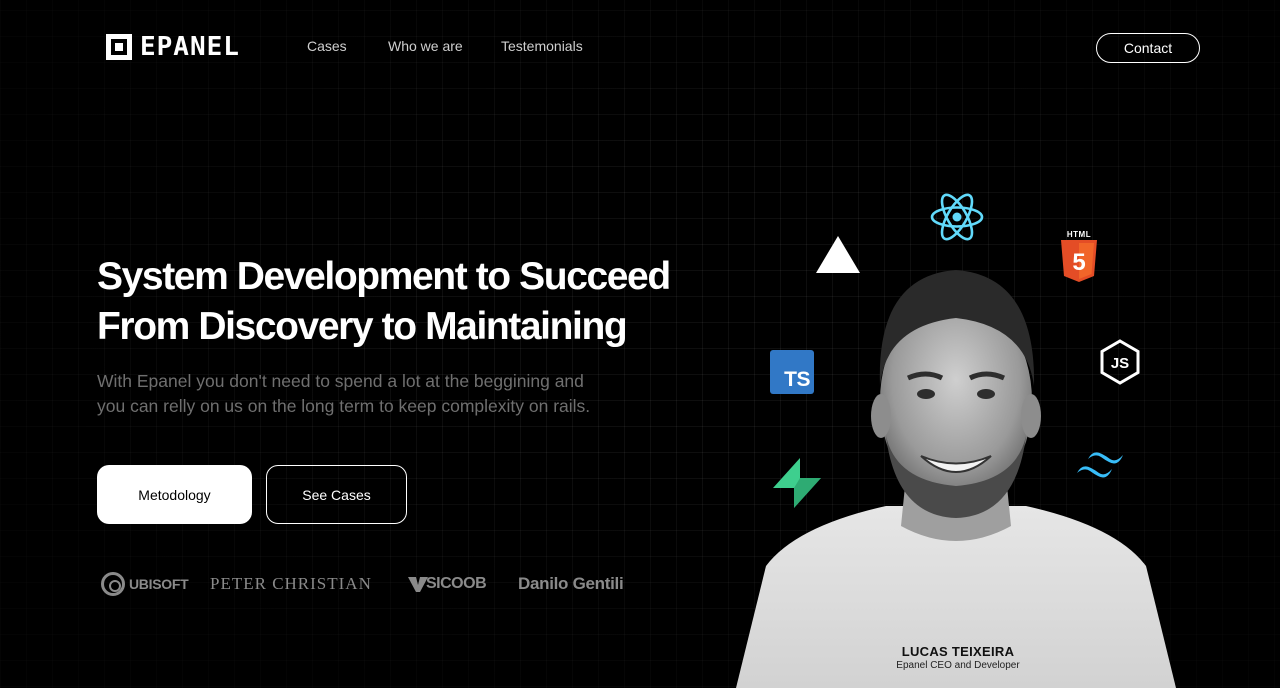  Describe the element at coordinates (797, 483) in the screenshot. I see `supabase-icon` at that location.